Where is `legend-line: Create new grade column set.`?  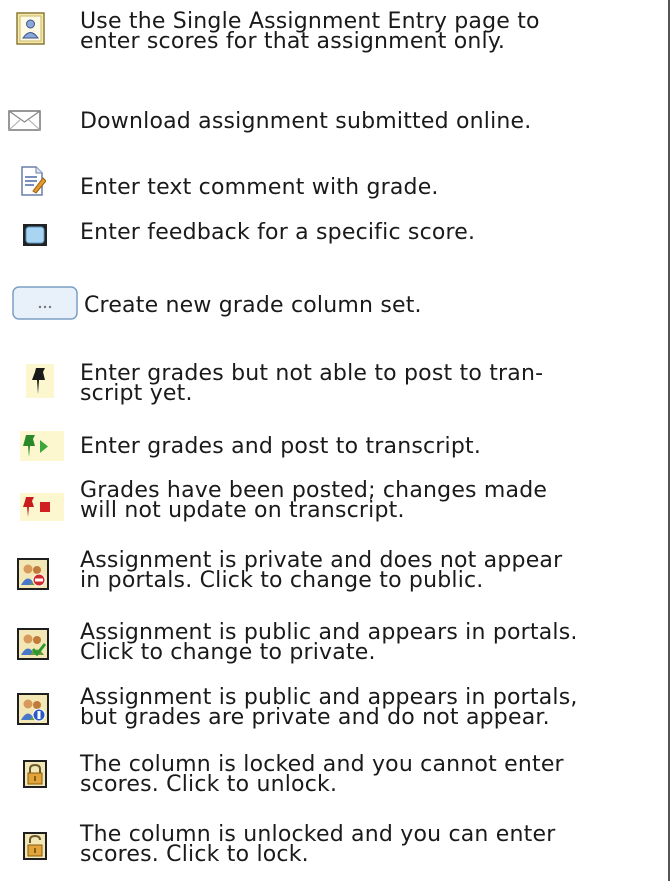 legend-line: Create new grade column set. is located at coordinates (253, 305).